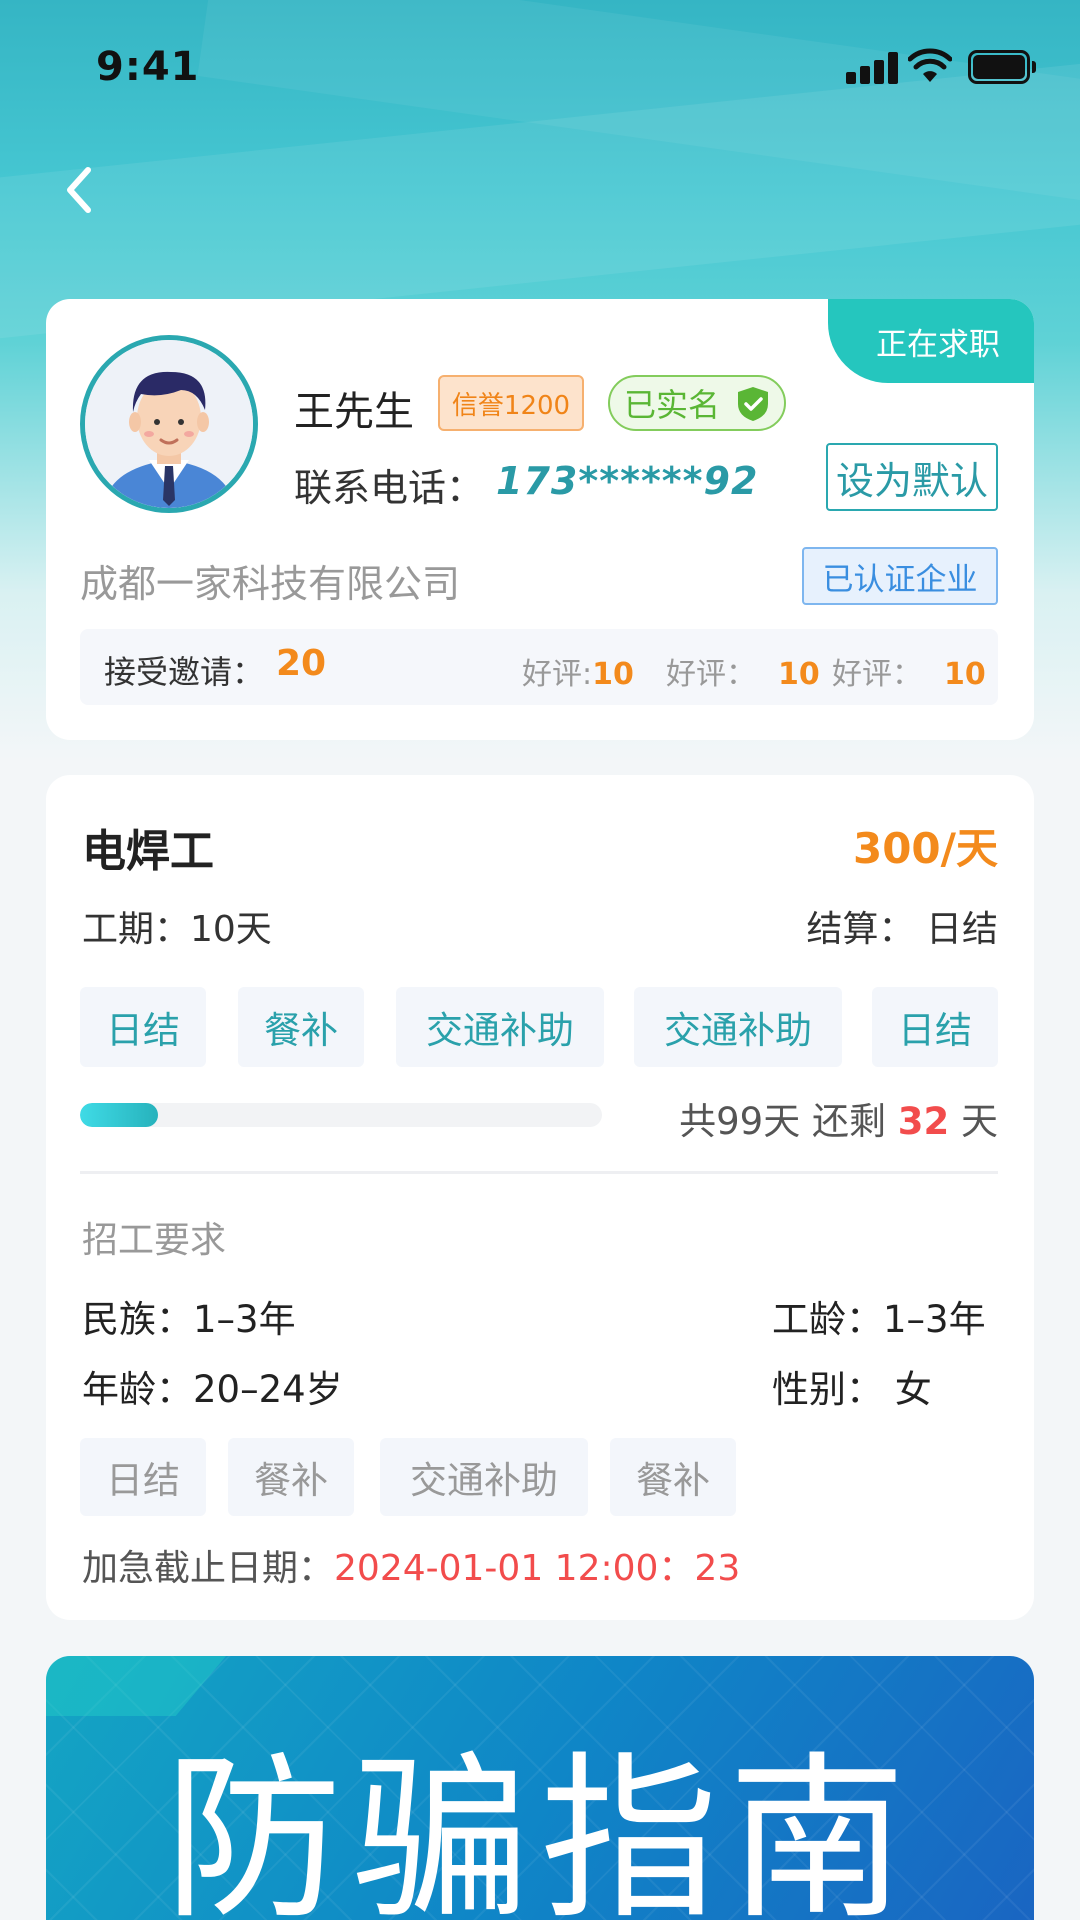 This screenshot has width=1080, height=1920. What do you see at coordinates (540, 65) in the screenshot?
I see `status-bar: 9:41` at bounding box center [540, 65].